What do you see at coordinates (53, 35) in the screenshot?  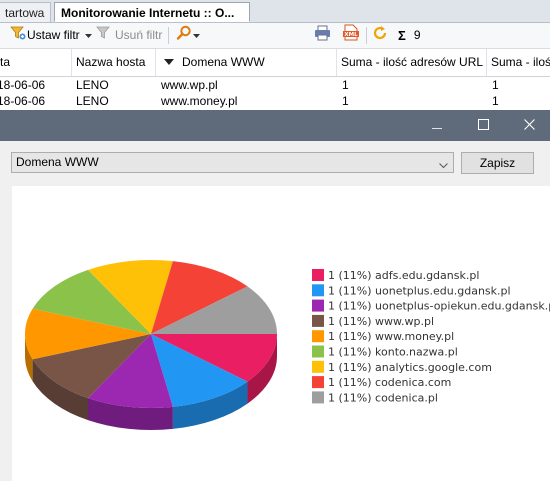 I see `set-filter-label: Ustaw filtr` at bounding box center [53, 35].